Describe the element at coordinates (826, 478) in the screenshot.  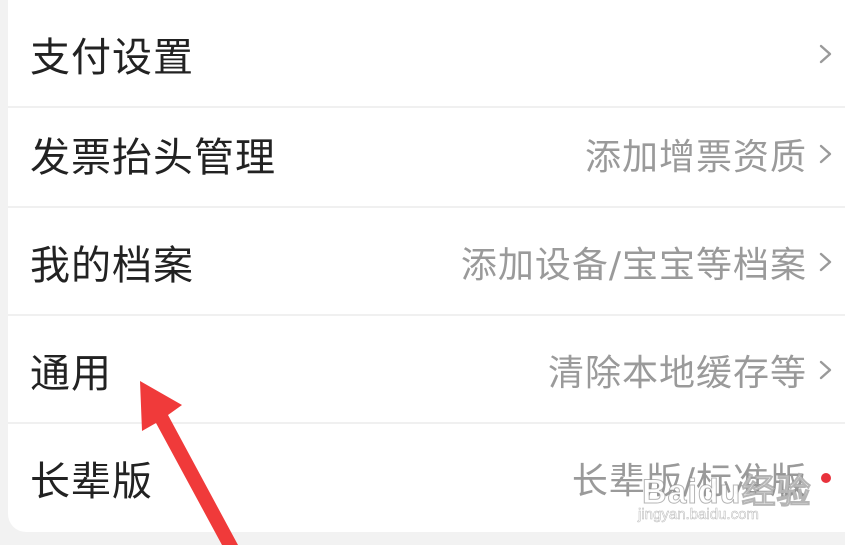
I see `red-dot-badge` at that location.